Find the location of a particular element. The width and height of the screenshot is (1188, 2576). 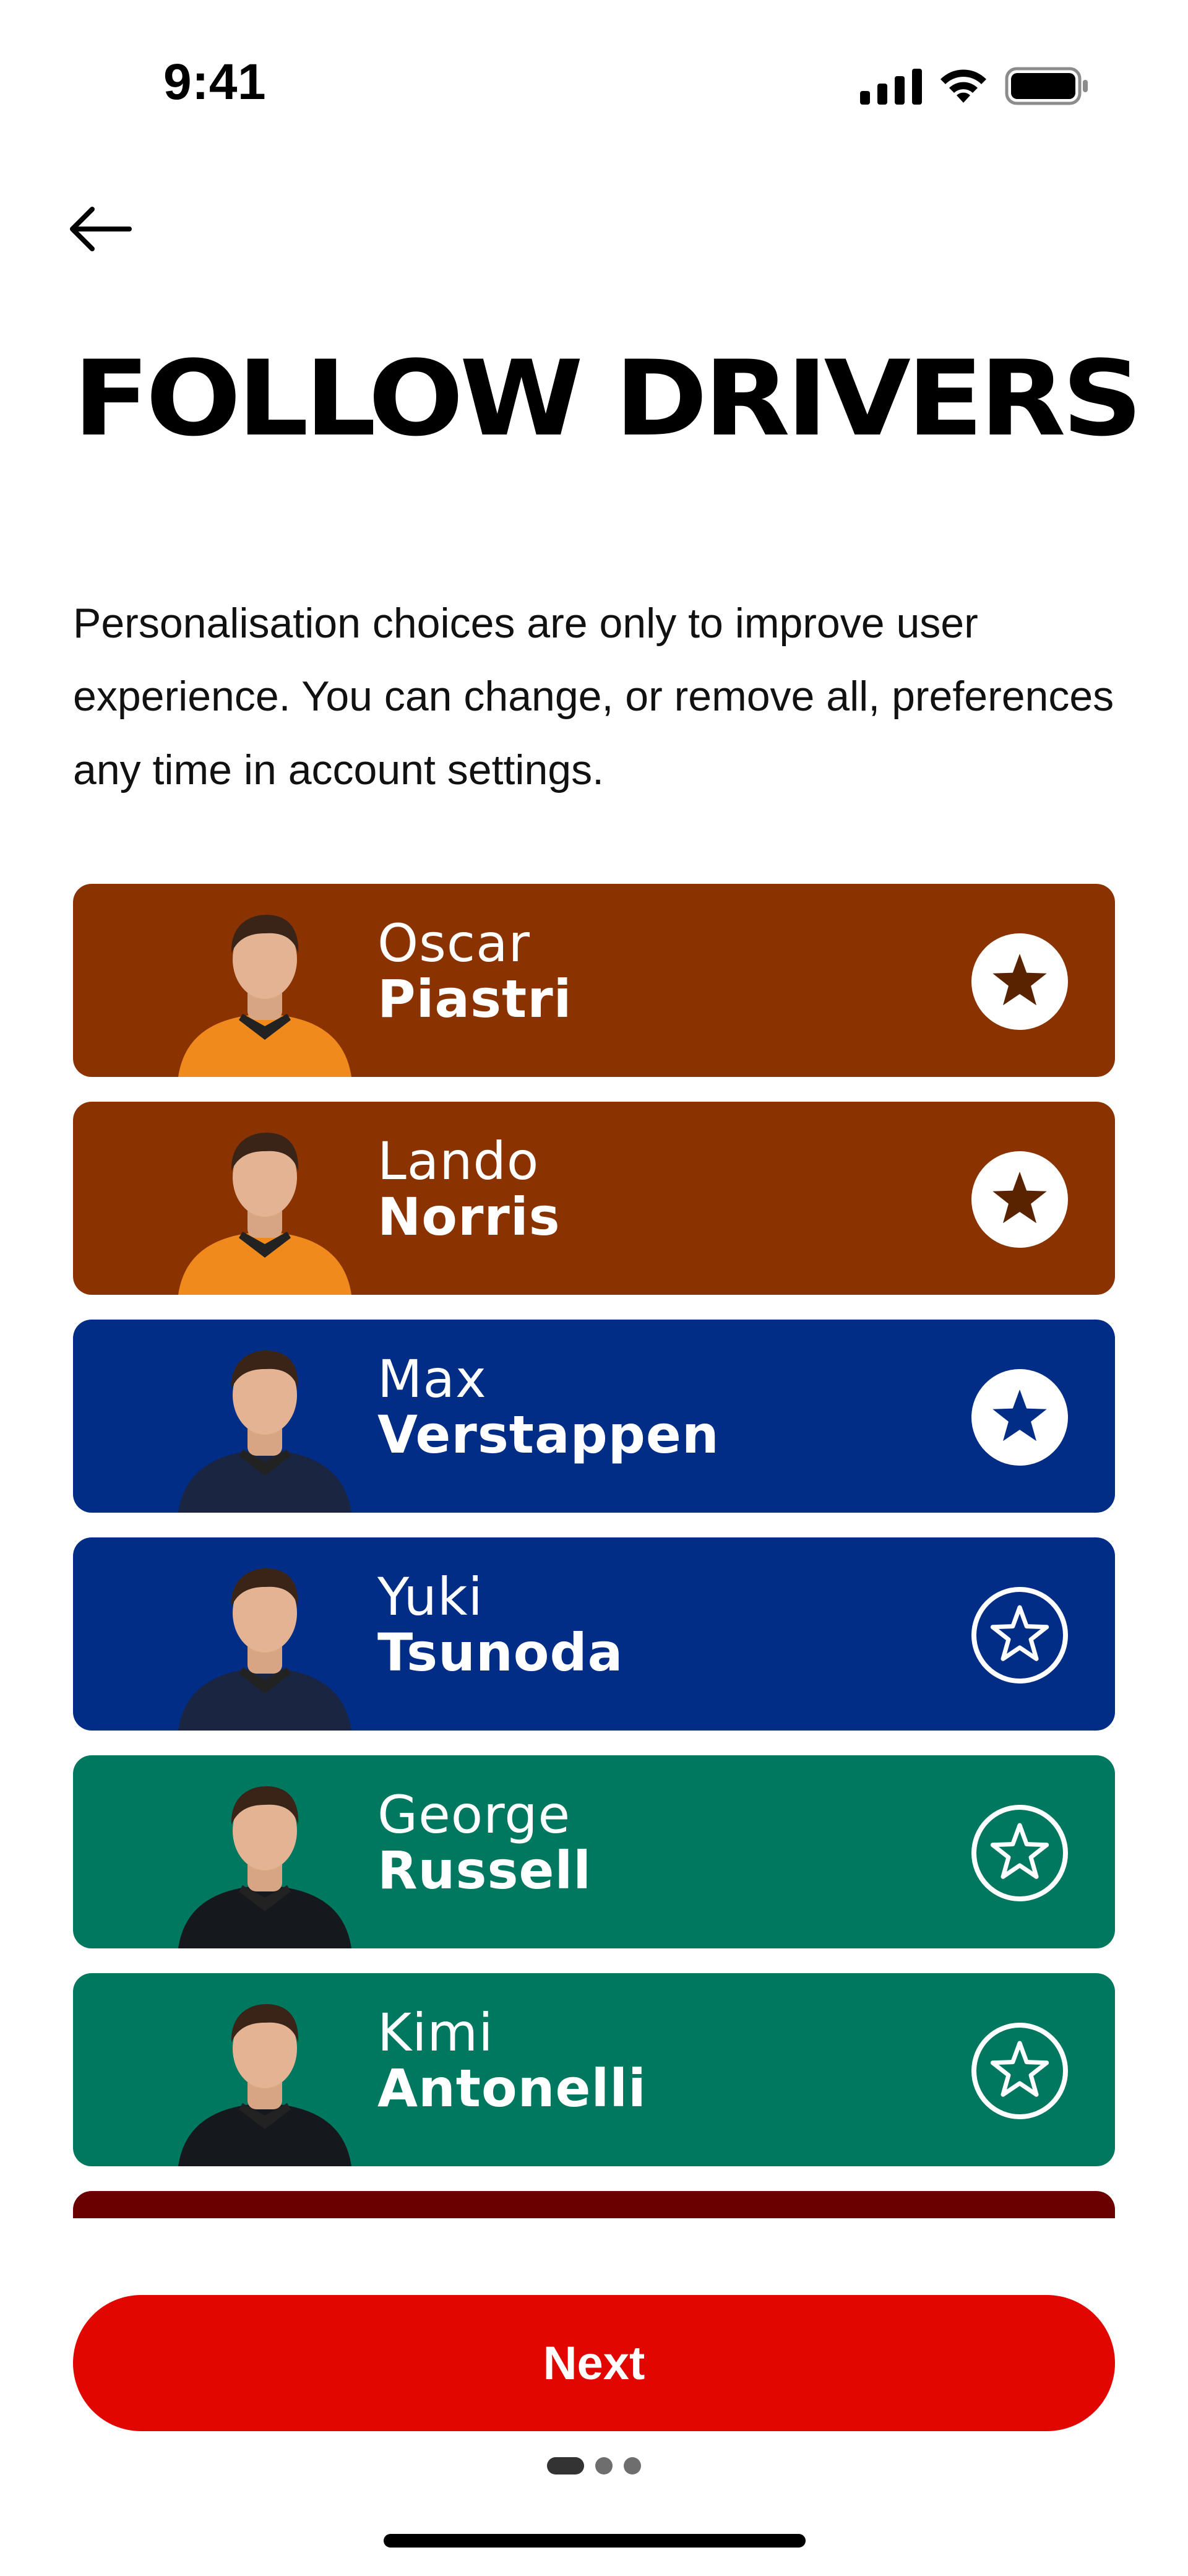

driver-card-russell: George Russell is located at coordinates (594, 1851).